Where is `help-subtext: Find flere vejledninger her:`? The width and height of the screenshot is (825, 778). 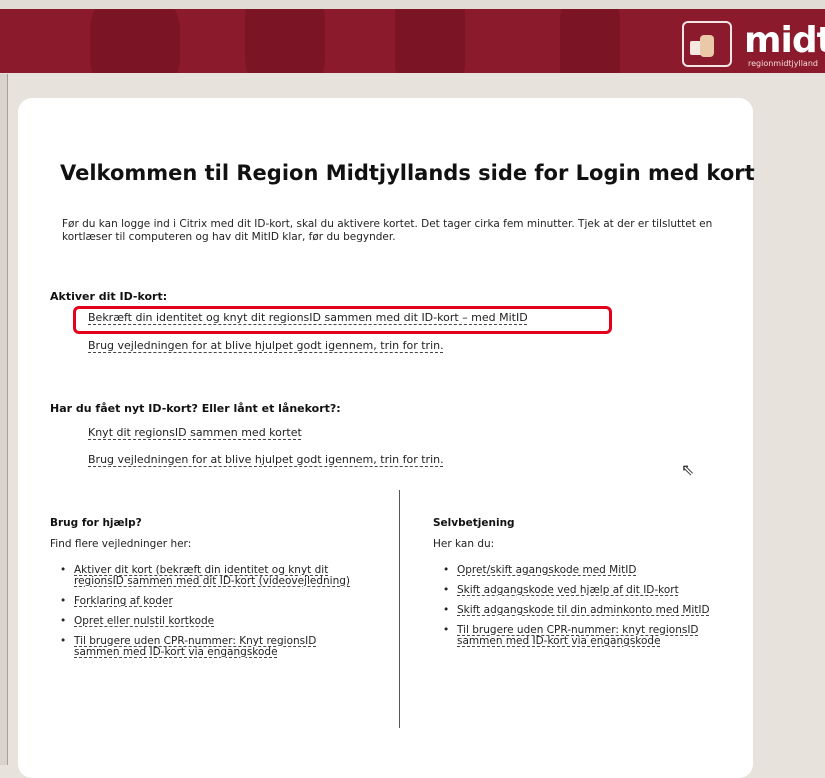
help-subtext: Find flere vejledninger her: is located at coordinates (121, 544).